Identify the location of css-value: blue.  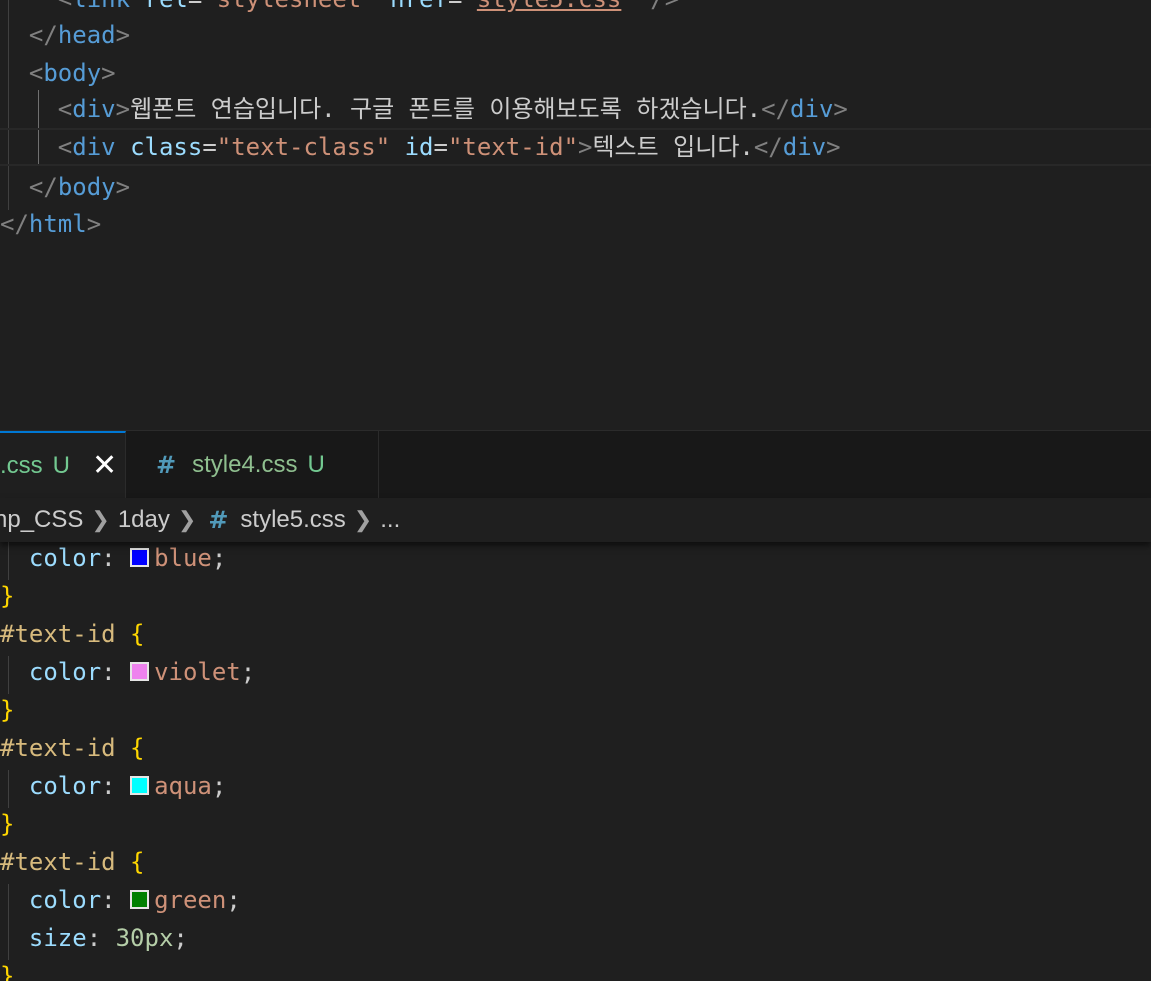
(183, 558).